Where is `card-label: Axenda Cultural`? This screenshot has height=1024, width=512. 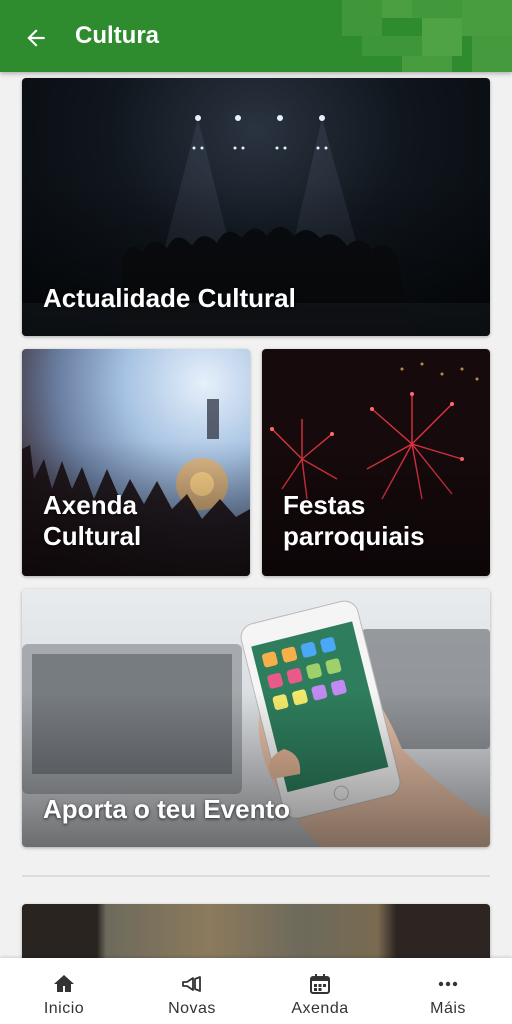
card-label: Axenda Cultural is located at coordinates (92, 520).